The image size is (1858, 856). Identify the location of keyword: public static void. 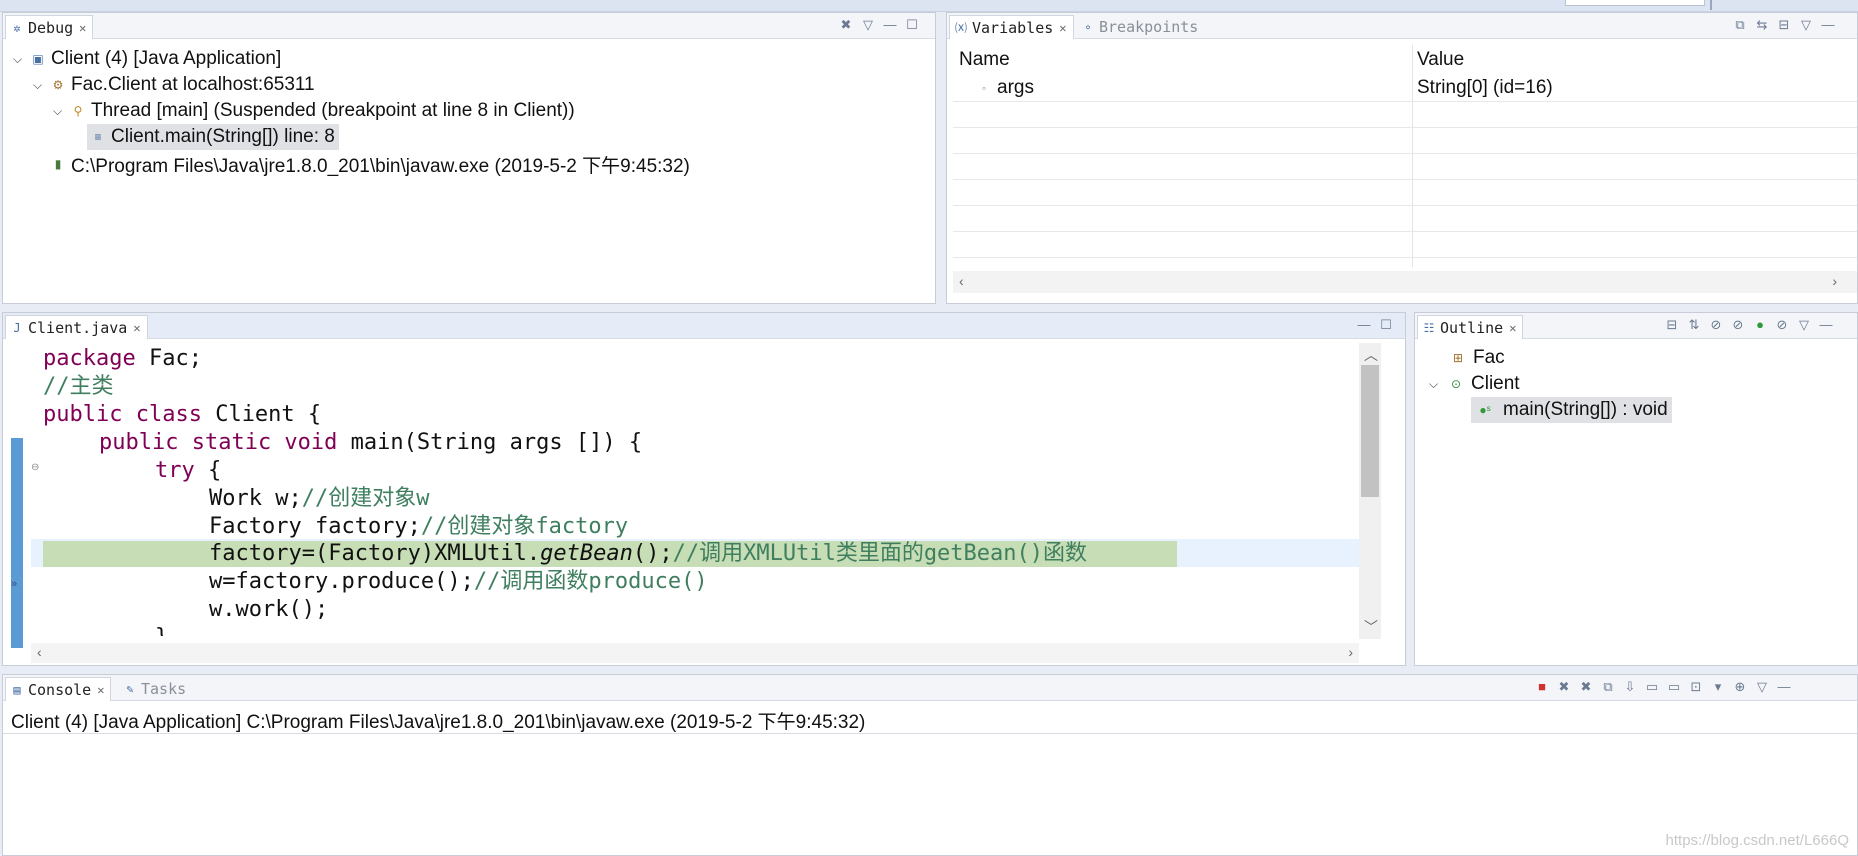
(218, 442).